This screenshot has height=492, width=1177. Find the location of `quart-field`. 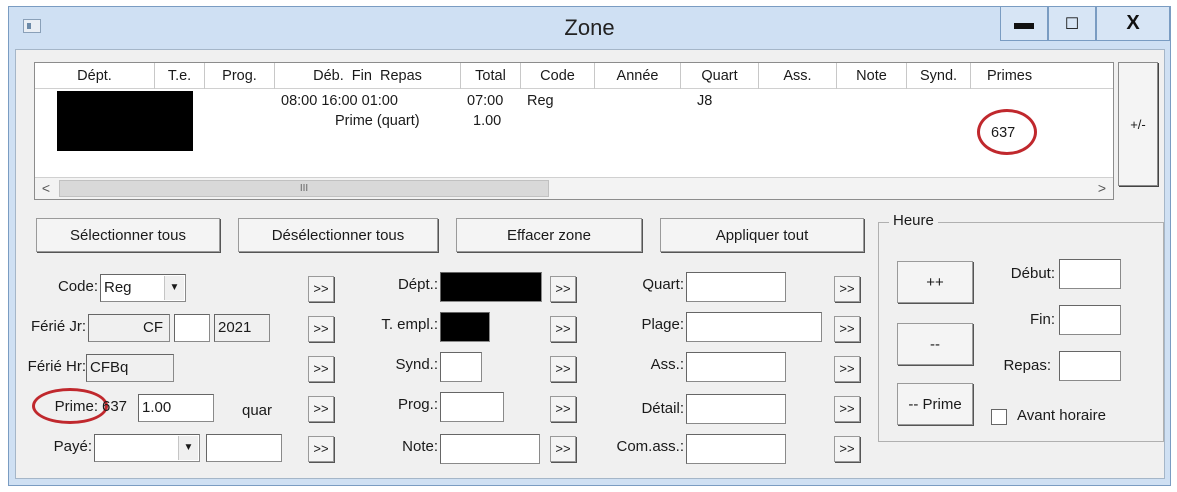

quart-field is located at coordinates (736, 287).